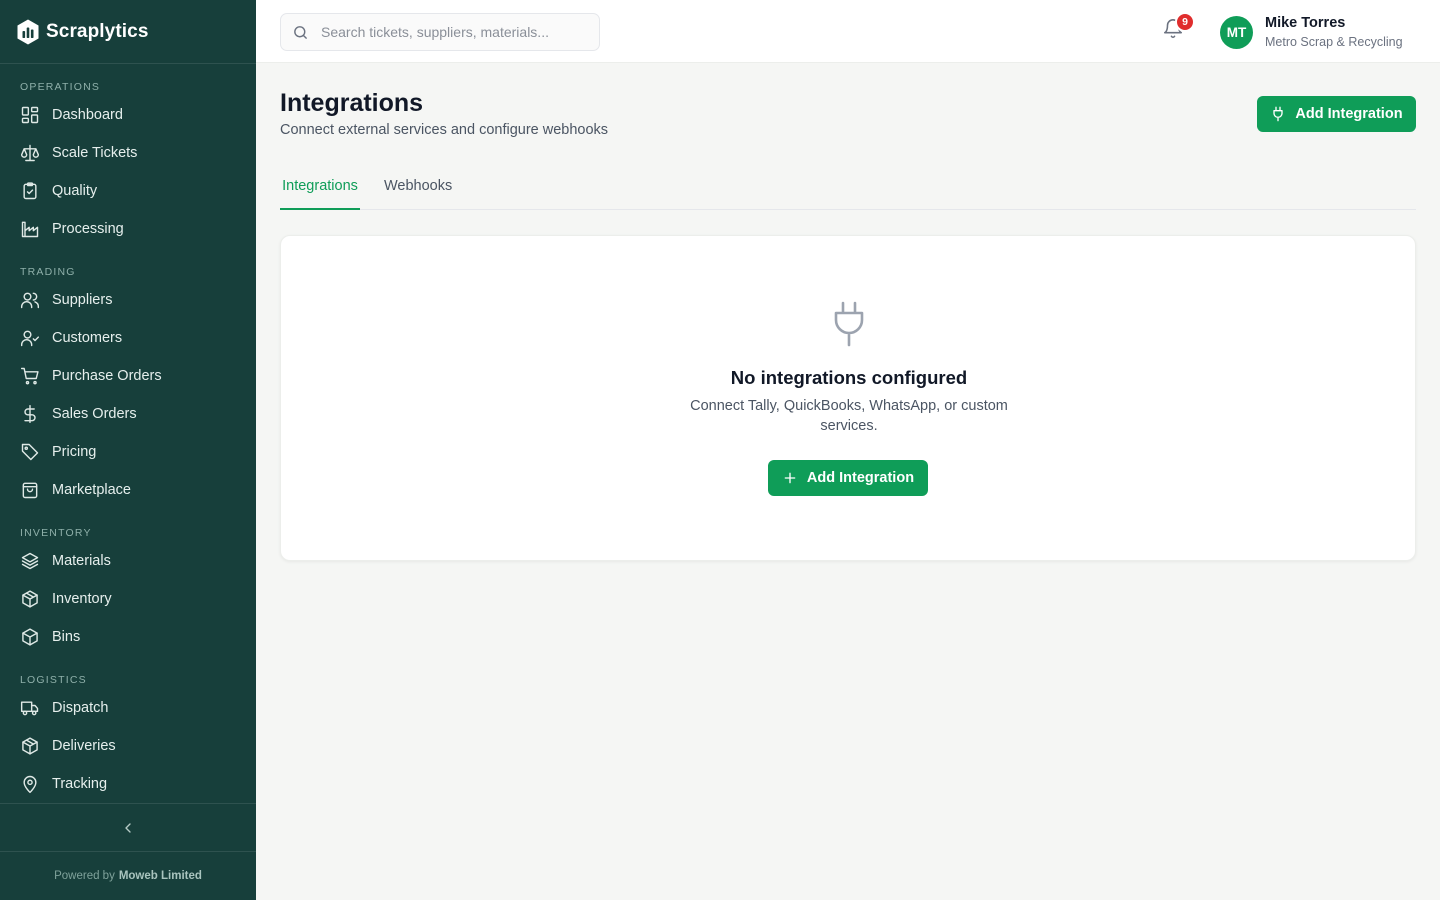 This screenshot has height=900, width=1440. Describe the element at coordinates (128, 229) in the screenshot. I see `sidebar-item-processing: Processing` at that location.